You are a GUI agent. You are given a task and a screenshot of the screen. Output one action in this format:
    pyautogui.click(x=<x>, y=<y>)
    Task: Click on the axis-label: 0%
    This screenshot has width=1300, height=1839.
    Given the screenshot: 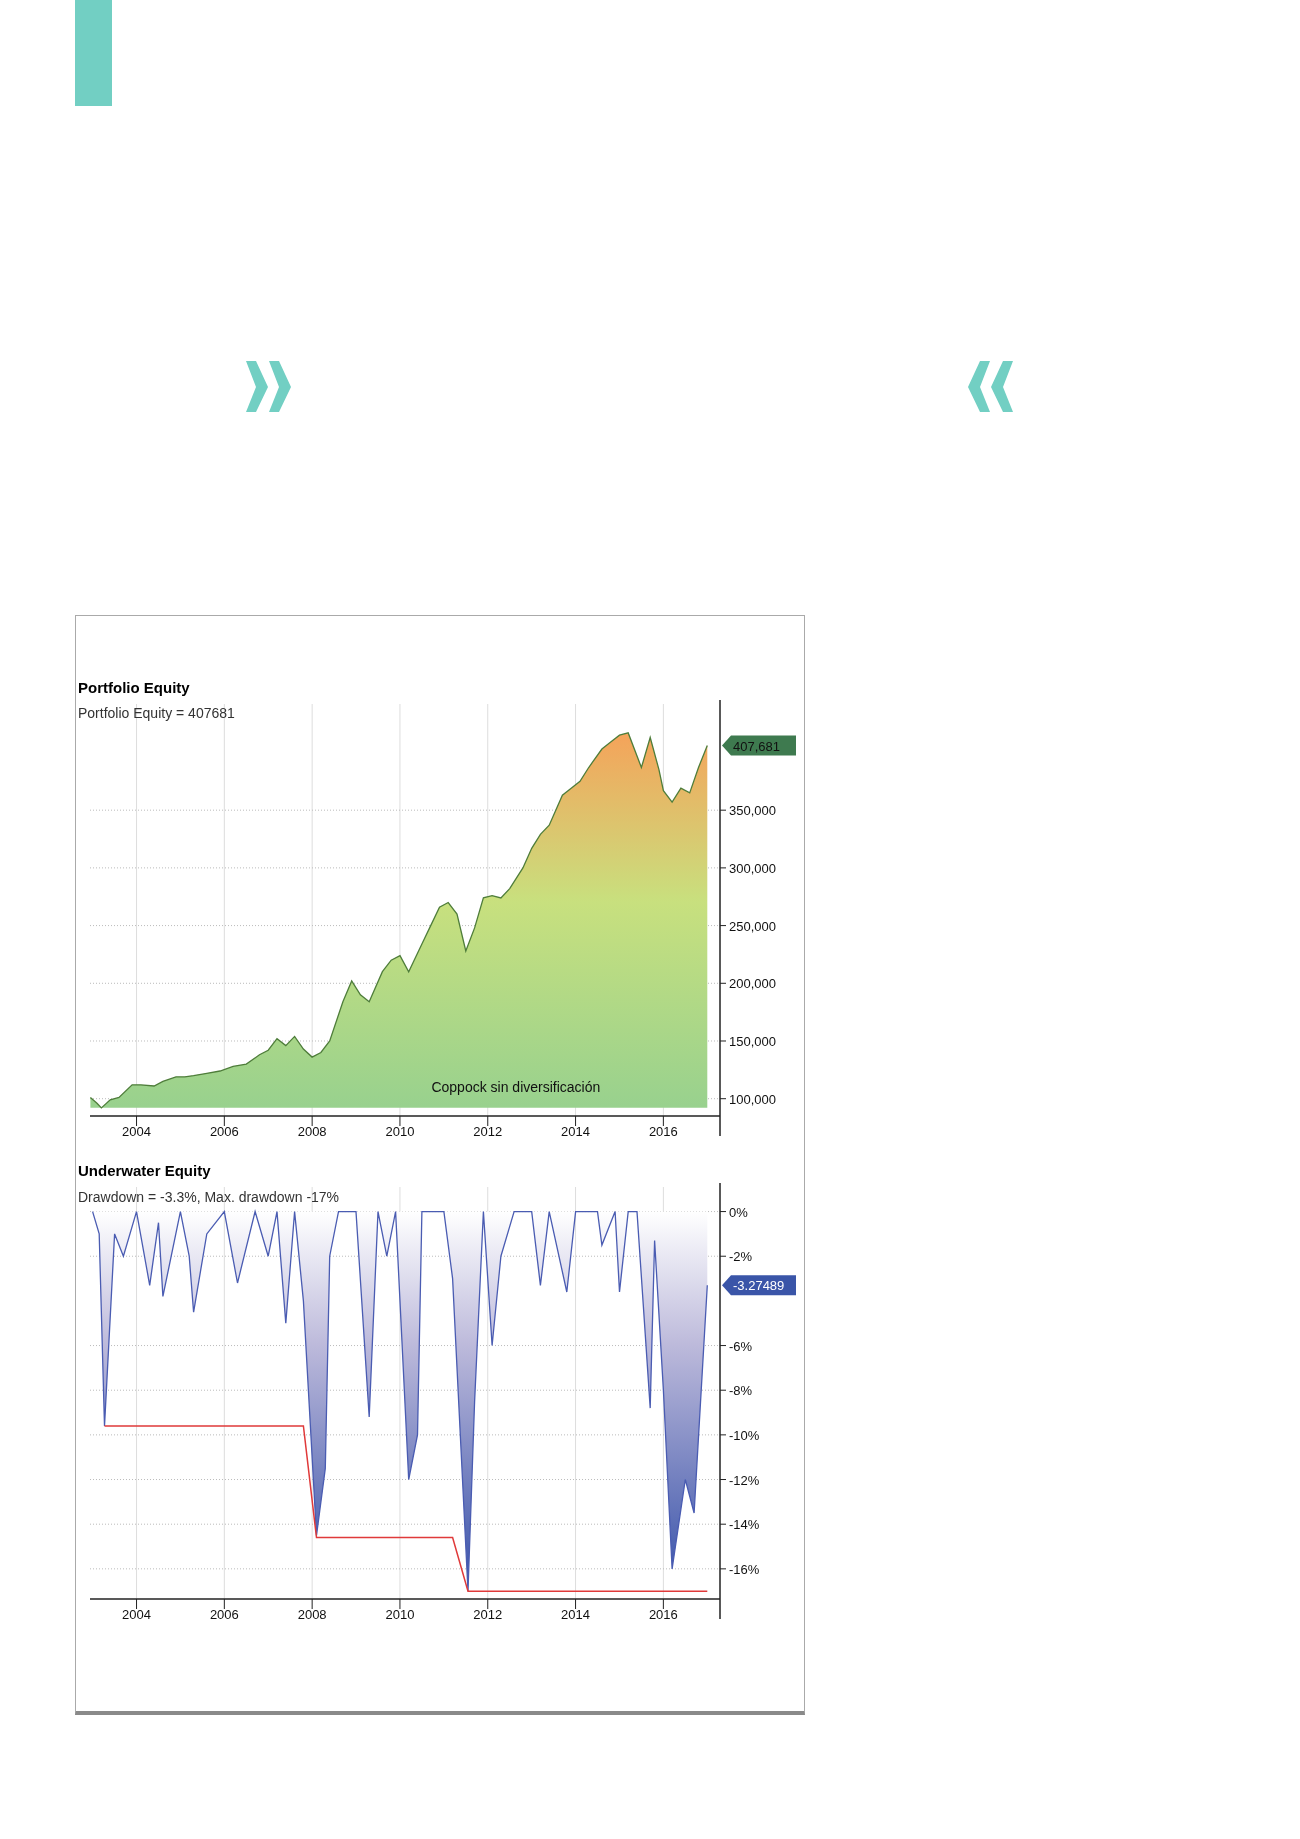 What is the action you would take?
    pyautogui.click(x=738, y=1212)
    